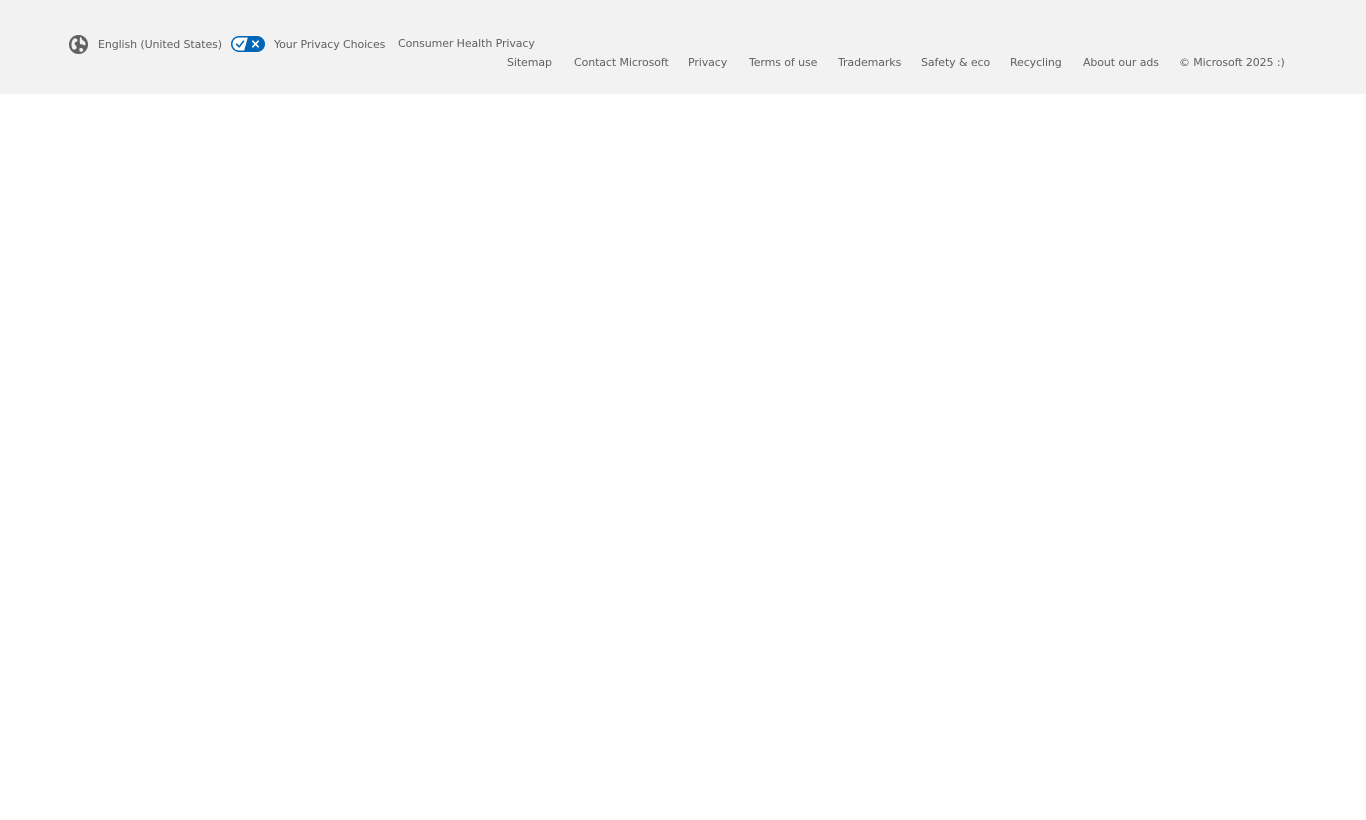  I want to click on locale-selector: English (United States), so click(145, 44).